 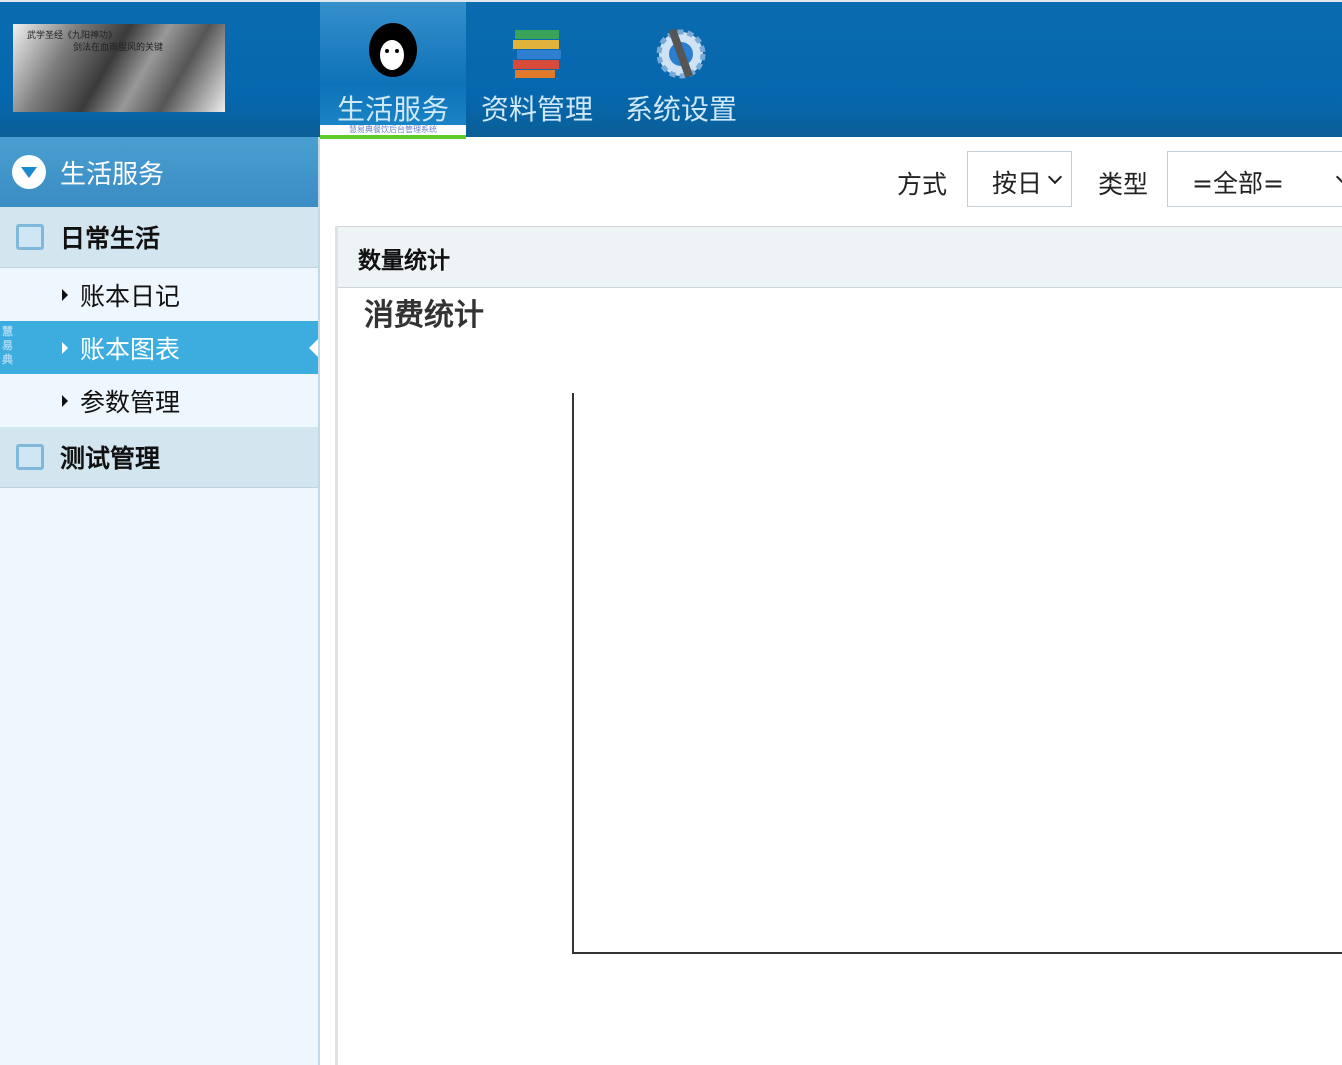 What do you see at coordinates (130, 296) in the screenshot?
I see `item-label: 账本日记` at bounding box center [130, 296].